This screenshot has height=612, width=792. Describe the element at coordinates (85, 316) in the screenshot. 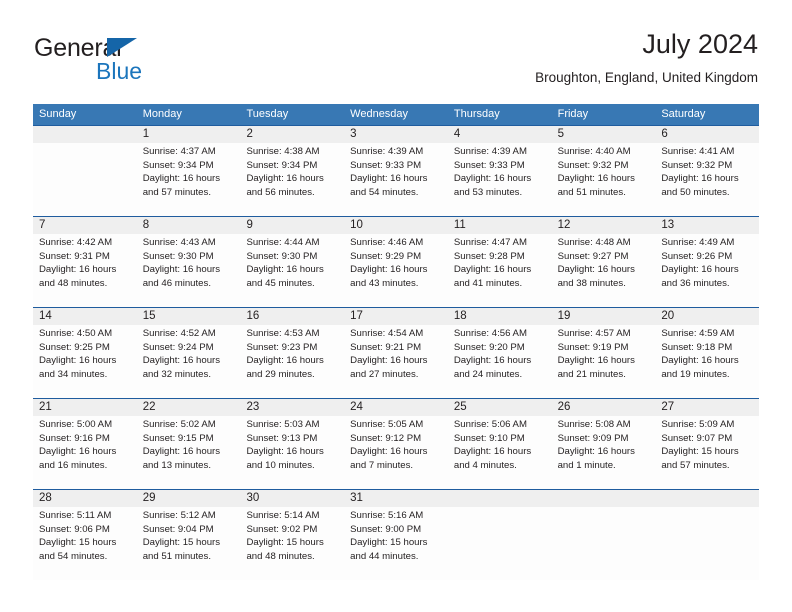

I see `day-number: 14` at that location.